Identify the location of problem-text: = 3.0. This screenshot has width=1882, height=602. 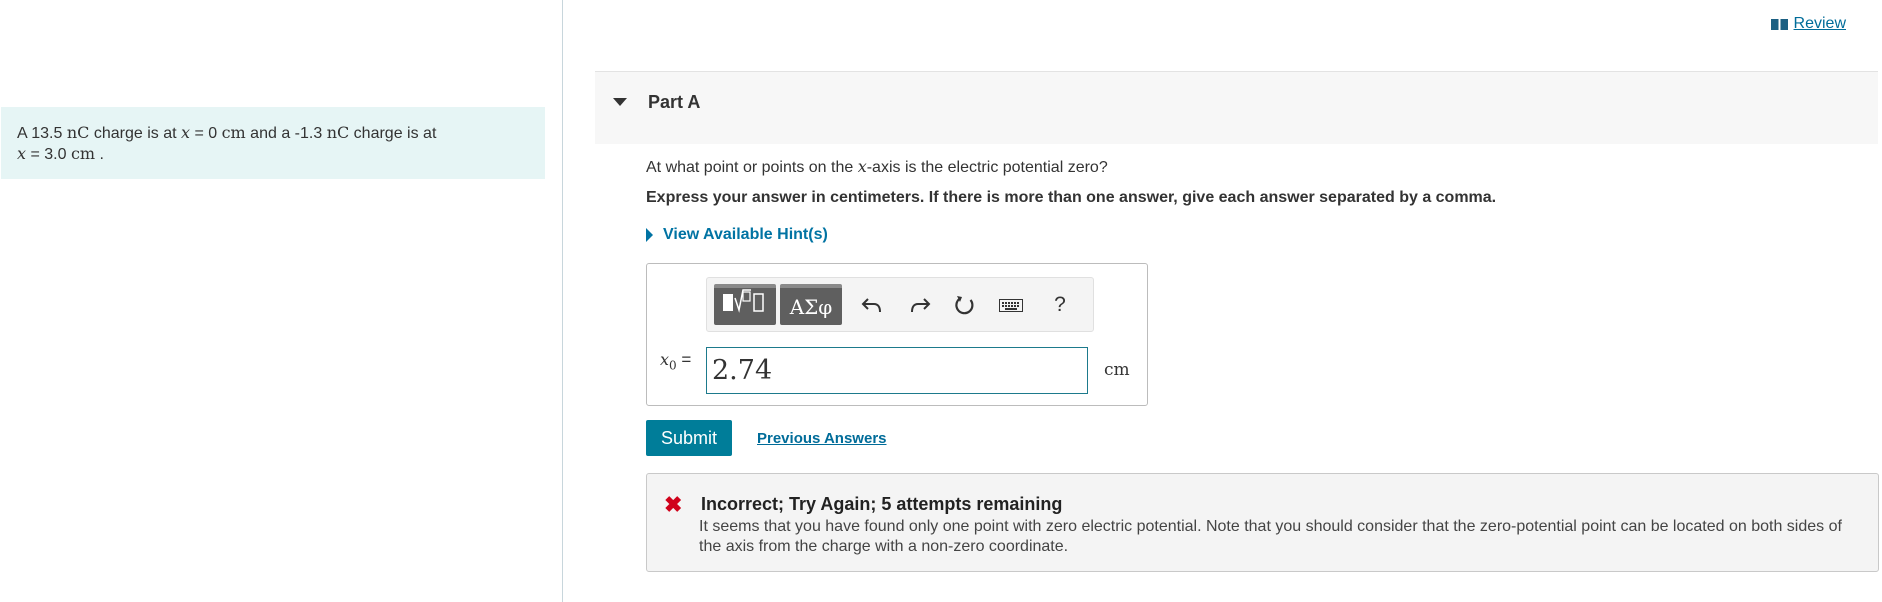
(48, 154).